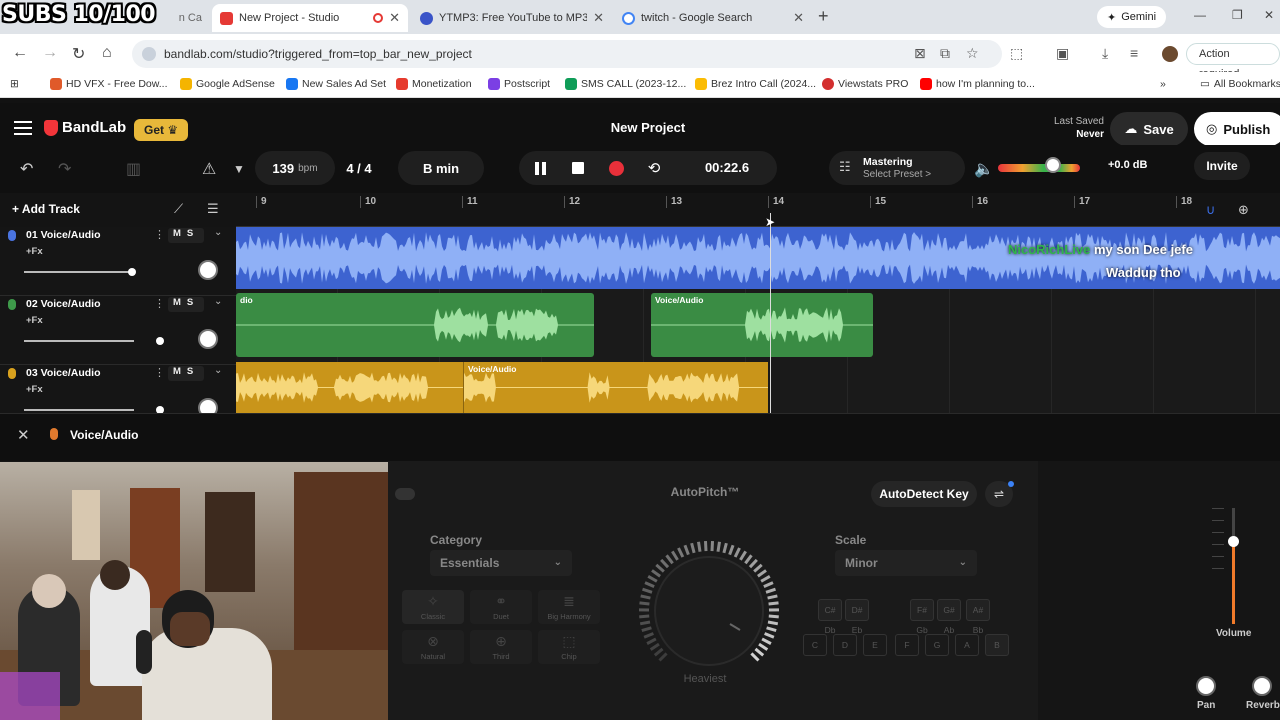 This screenshot has height=720, width=1280. I want to click on key-button: C, so click(815, 645).